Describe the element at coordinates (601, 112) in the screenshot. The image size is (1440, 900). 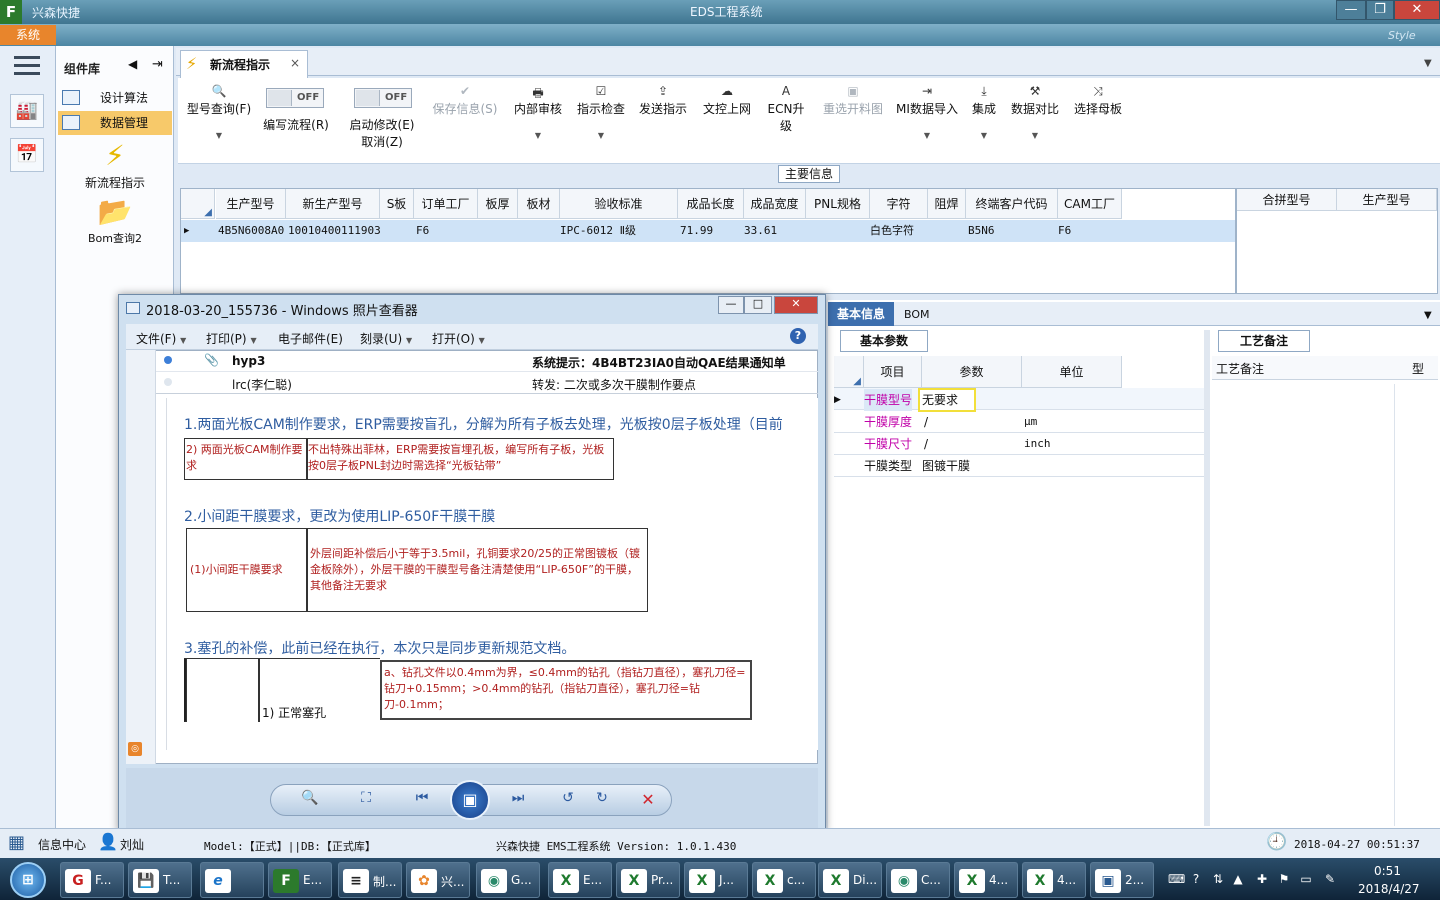
I see `instruction-check-button: ☑ 指示检查 ▼` at that location.